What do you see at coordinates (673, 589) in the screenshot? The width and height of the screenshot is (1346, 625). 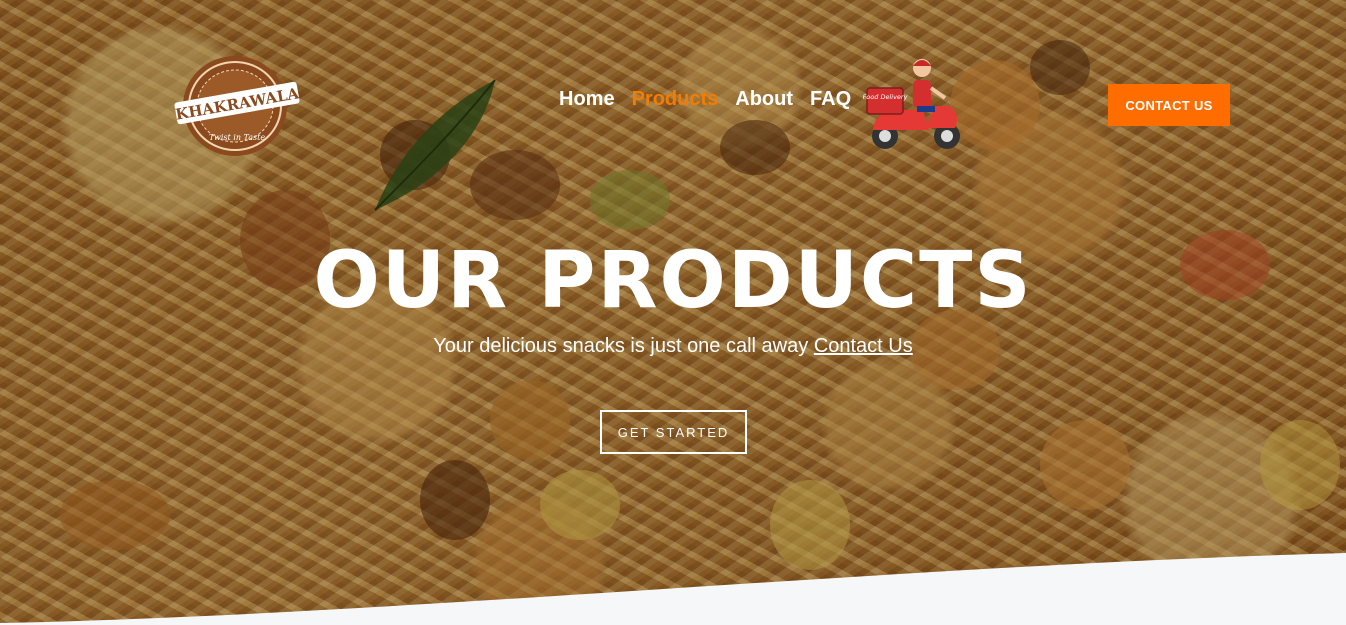 I see `bottom-wave-divider` at bounding box center [673, 589].